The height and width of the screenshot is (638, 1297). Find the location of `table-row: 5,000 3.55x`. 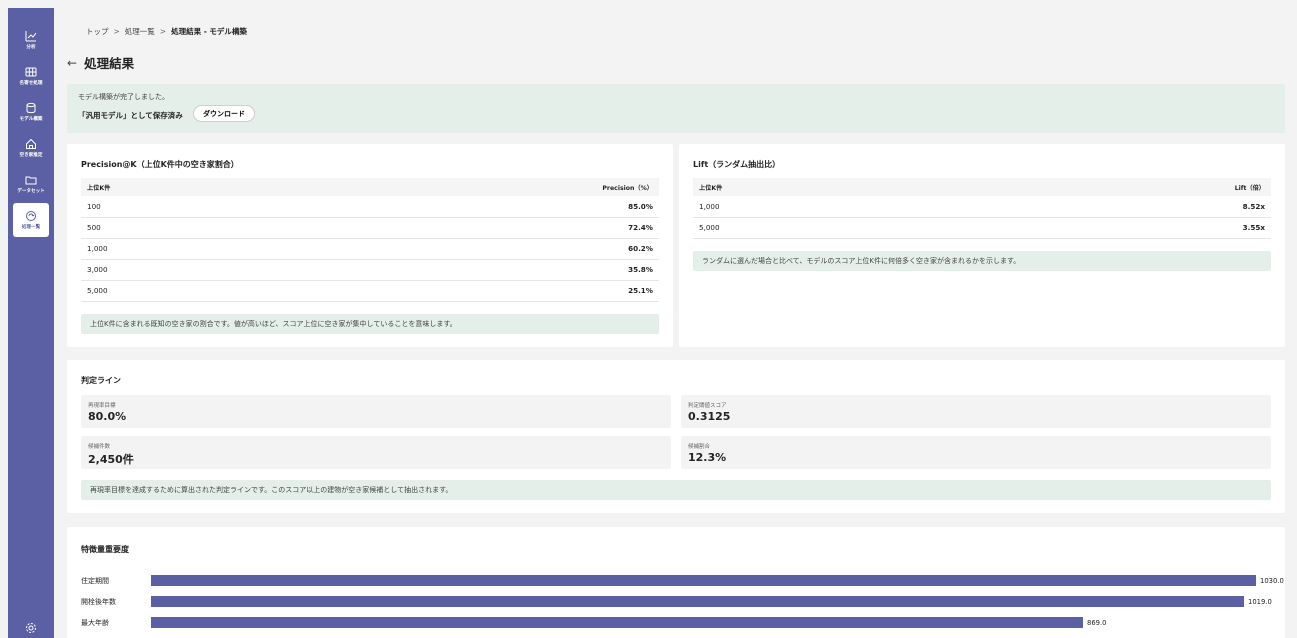

table-row: 5,000 3.55x is located at coordinates (982, 228).